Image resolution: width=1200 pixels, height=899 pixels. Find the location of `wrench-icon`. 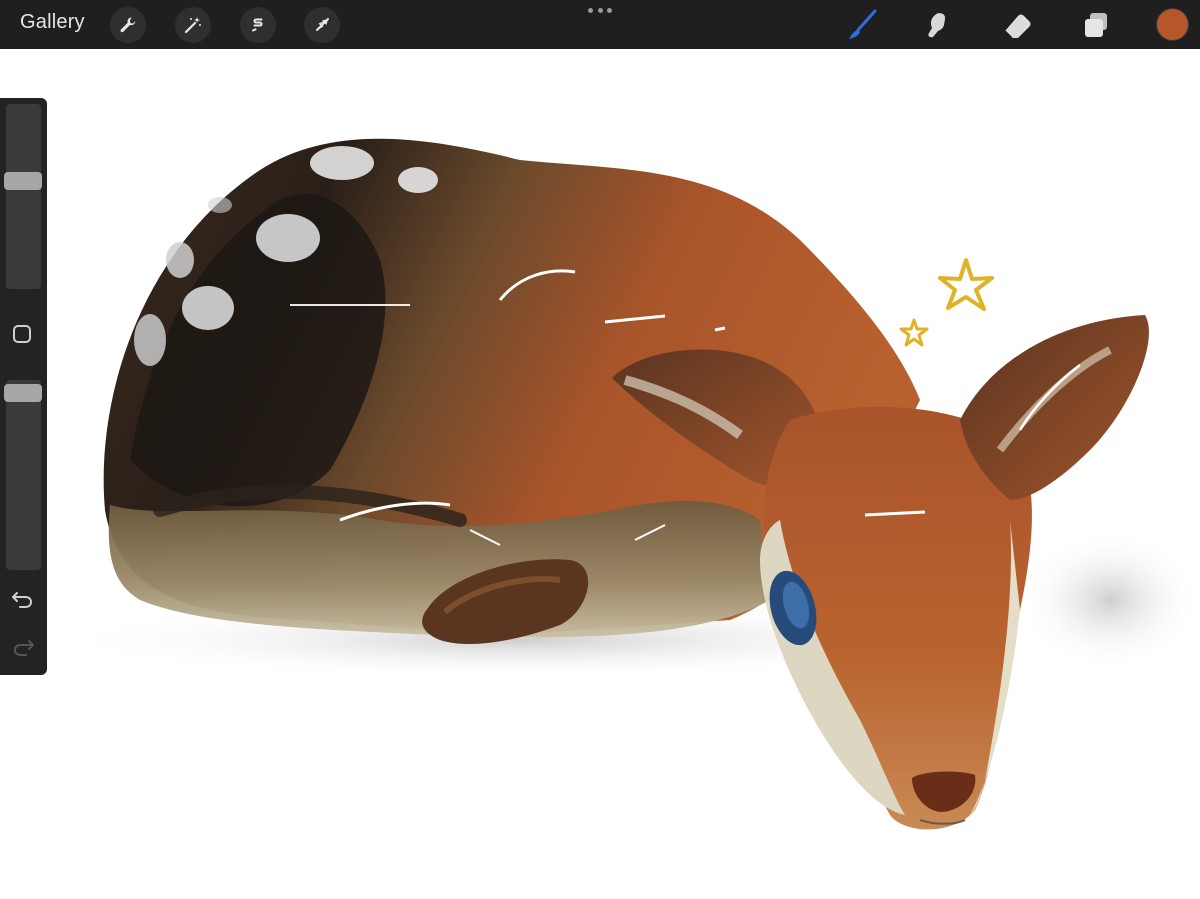

wrench-icon is located at coordinates (128, 25).